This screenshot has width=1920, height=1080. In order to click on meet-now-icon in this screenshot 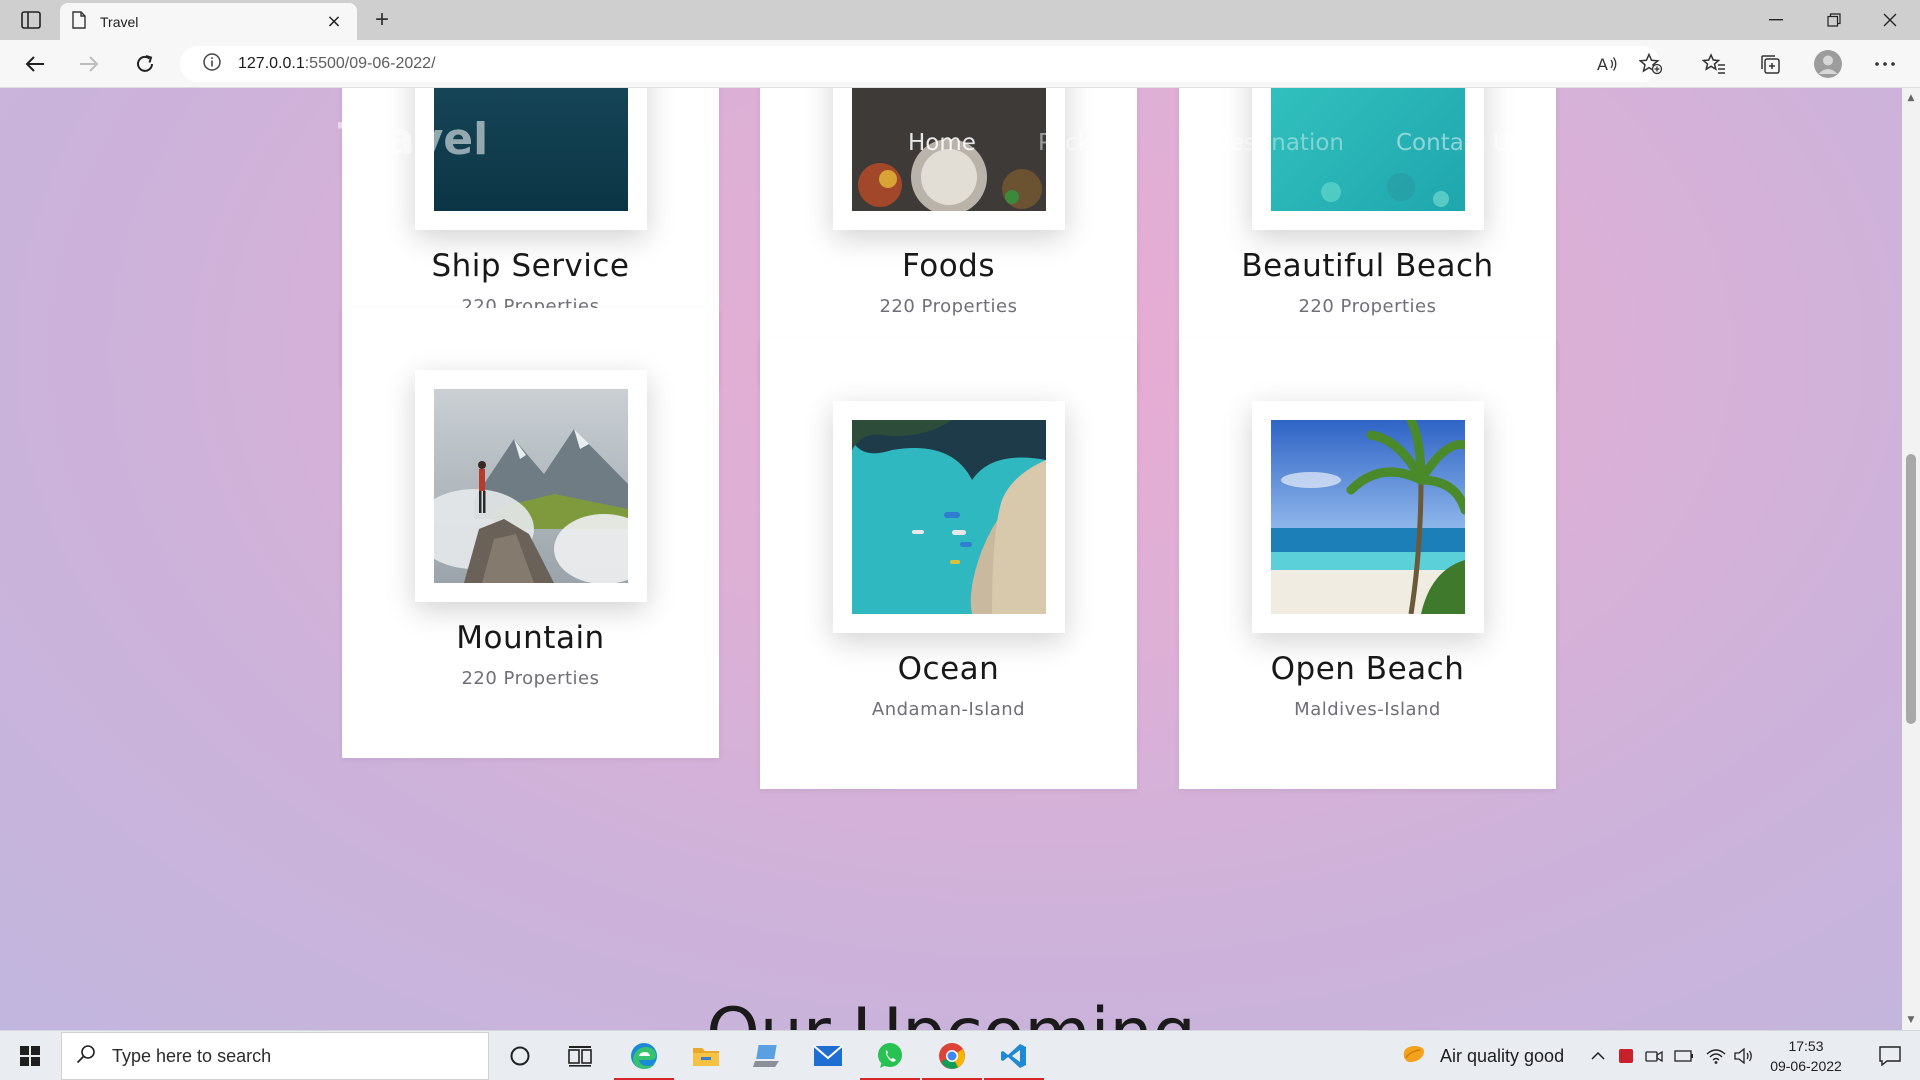, I will do `click(1654, 1055)`.